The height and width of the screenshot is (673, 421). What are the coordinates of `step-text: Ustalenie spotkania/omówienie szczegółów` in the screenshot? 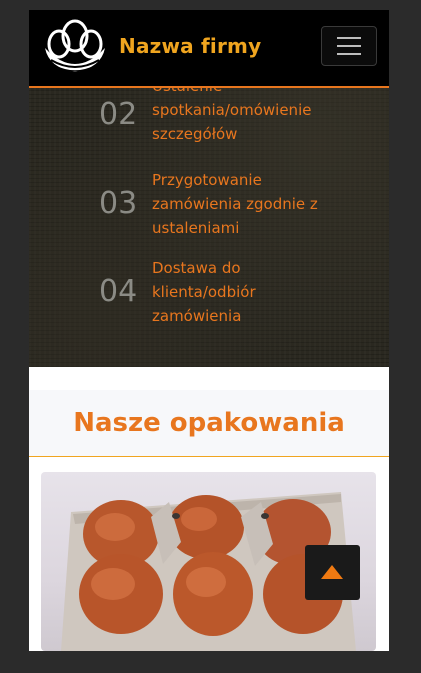 It's located at (232, 115).